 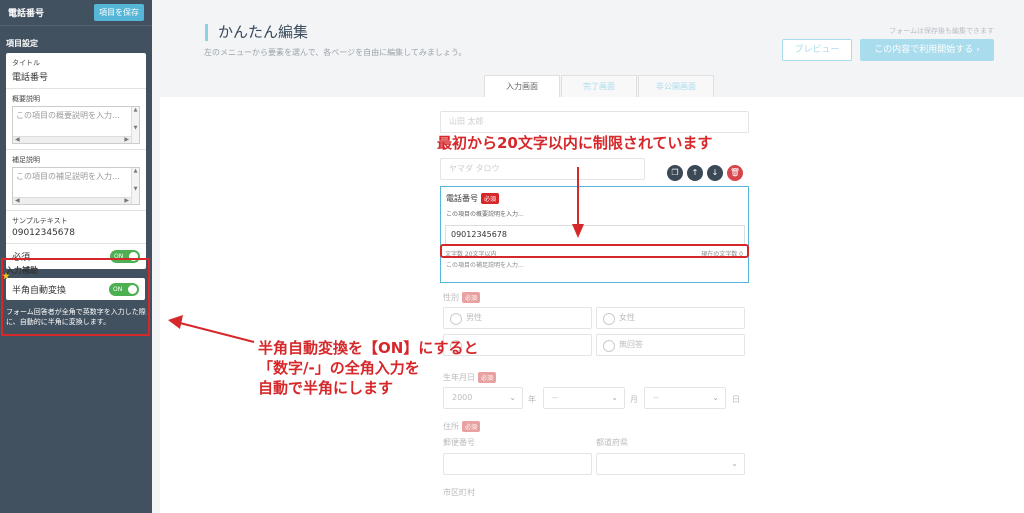 I want to click on title-label: タイトル, so click(x=26, y=63).